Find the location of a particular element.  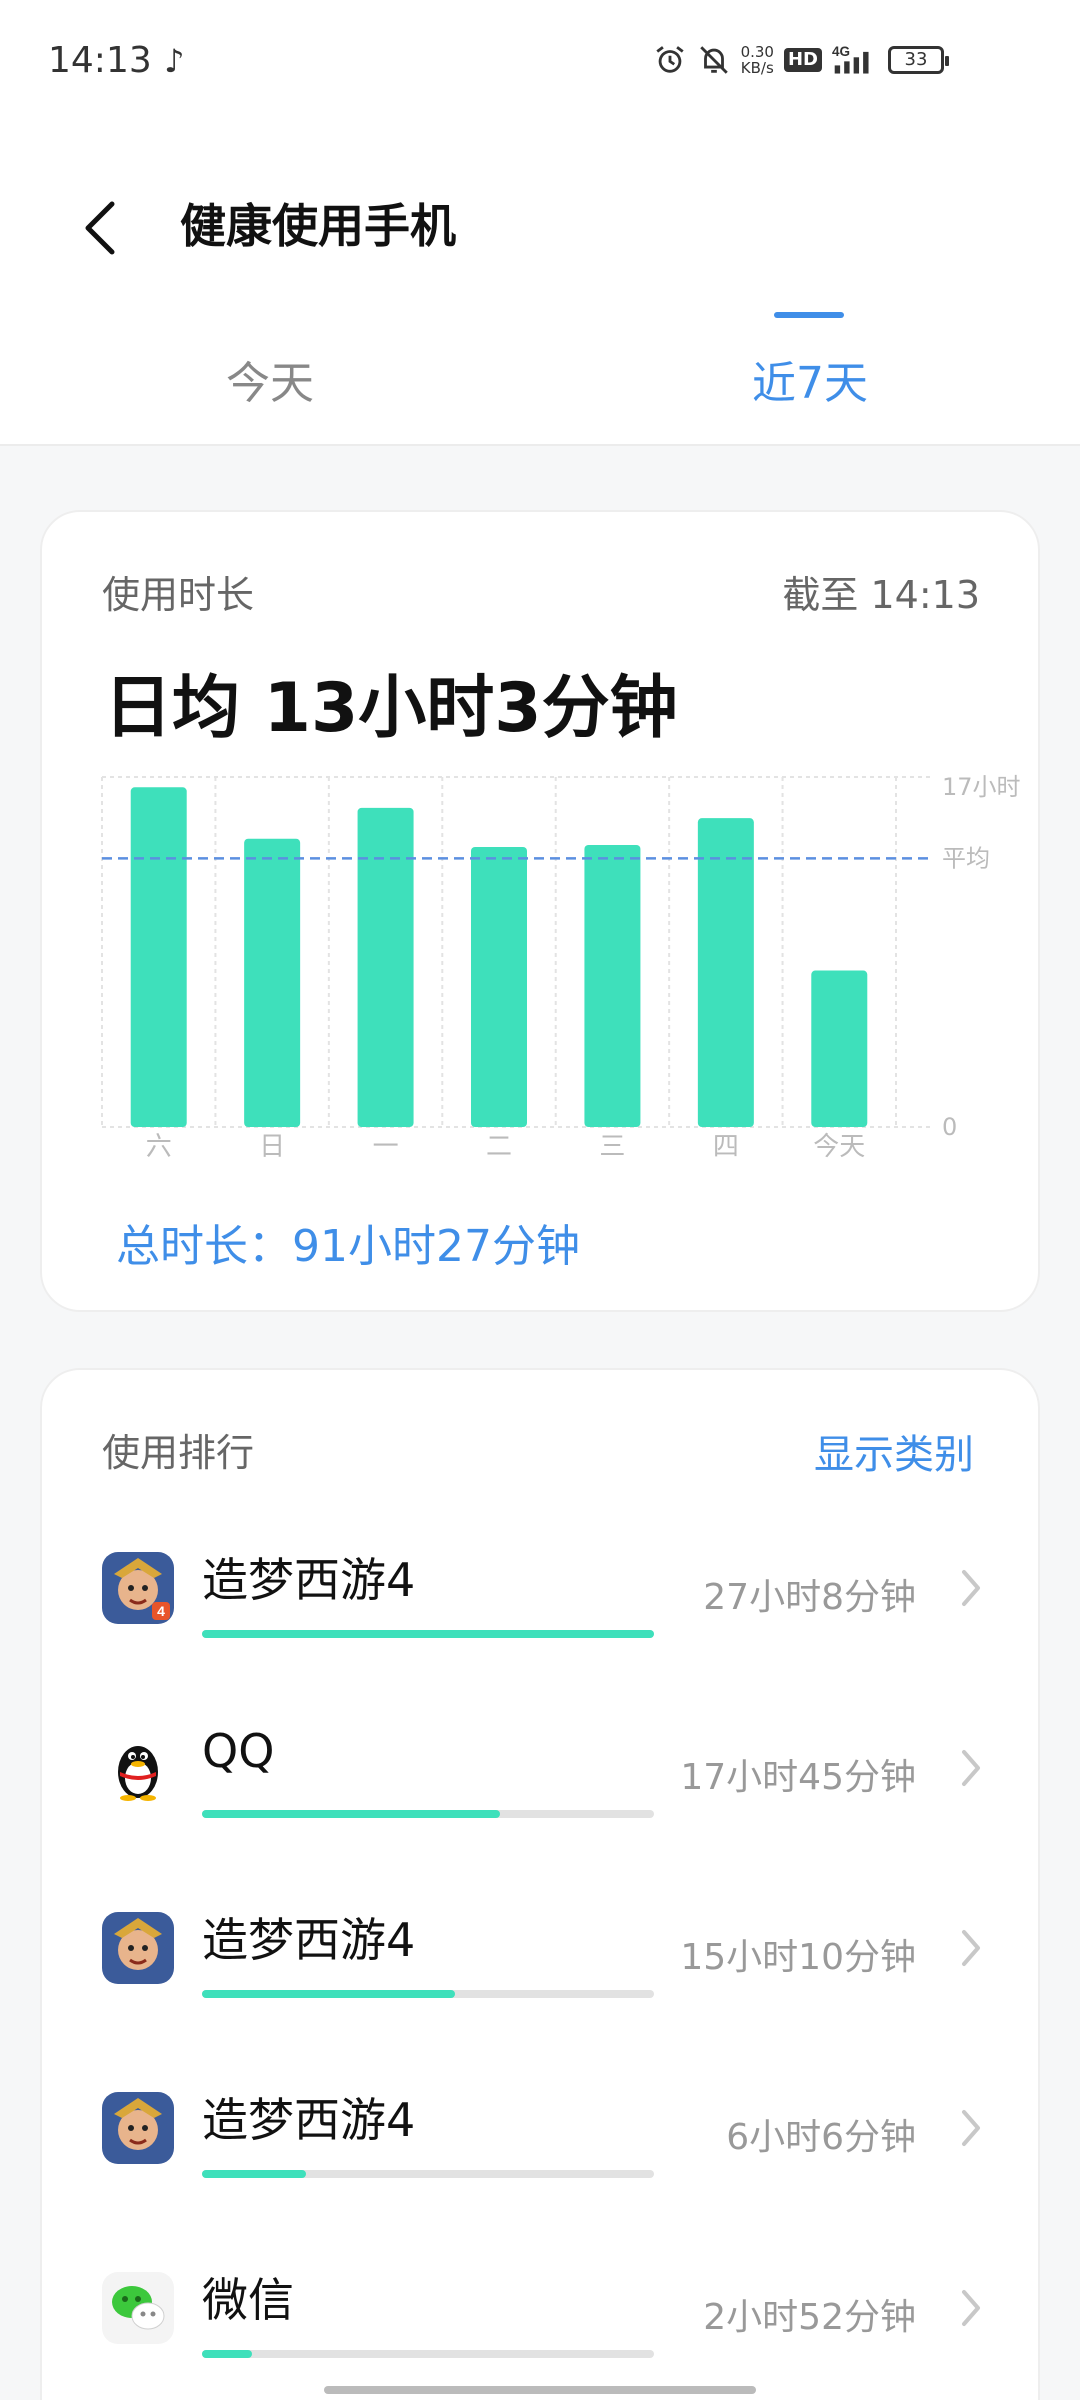

signal-4g-icon: 4G is located at coordinates (850, 59).